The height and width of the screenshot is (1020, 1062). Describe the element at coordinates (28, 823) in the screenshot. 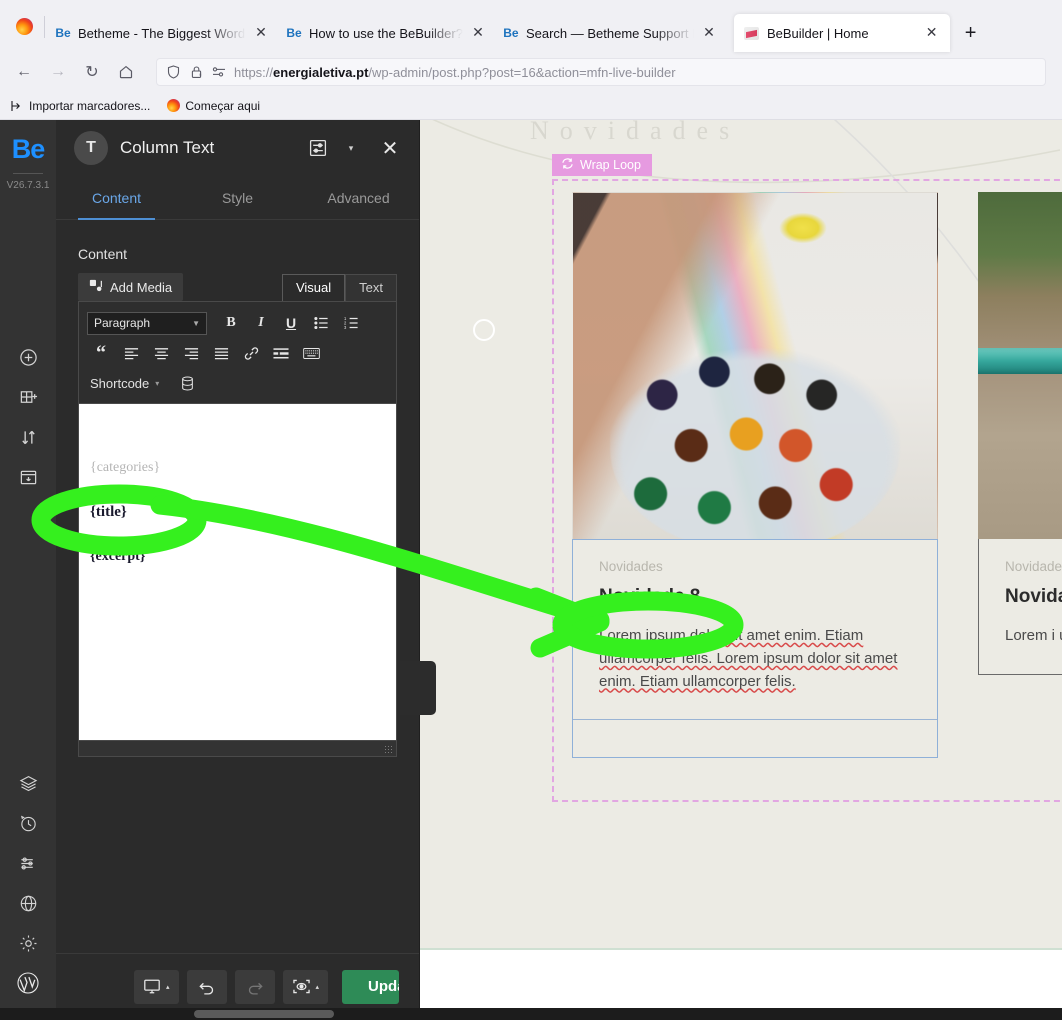

I see `sidebar-item-history` at that location.